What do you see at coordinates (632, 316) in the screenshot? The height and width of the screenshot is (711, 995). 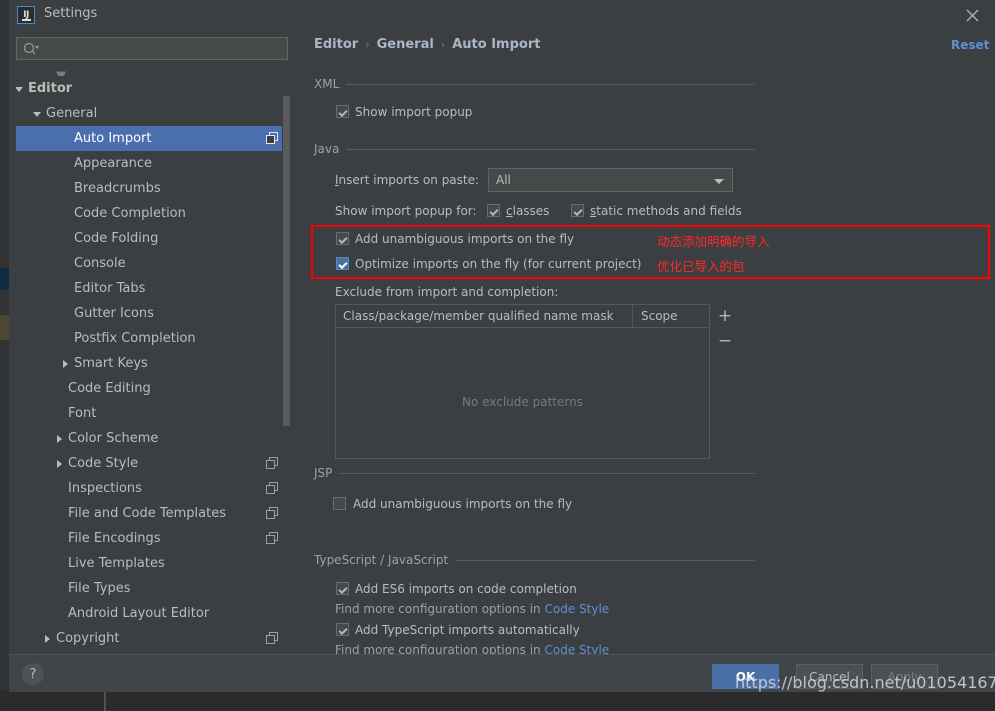 I see `table-column-separator` at bounding box center [632, 316].